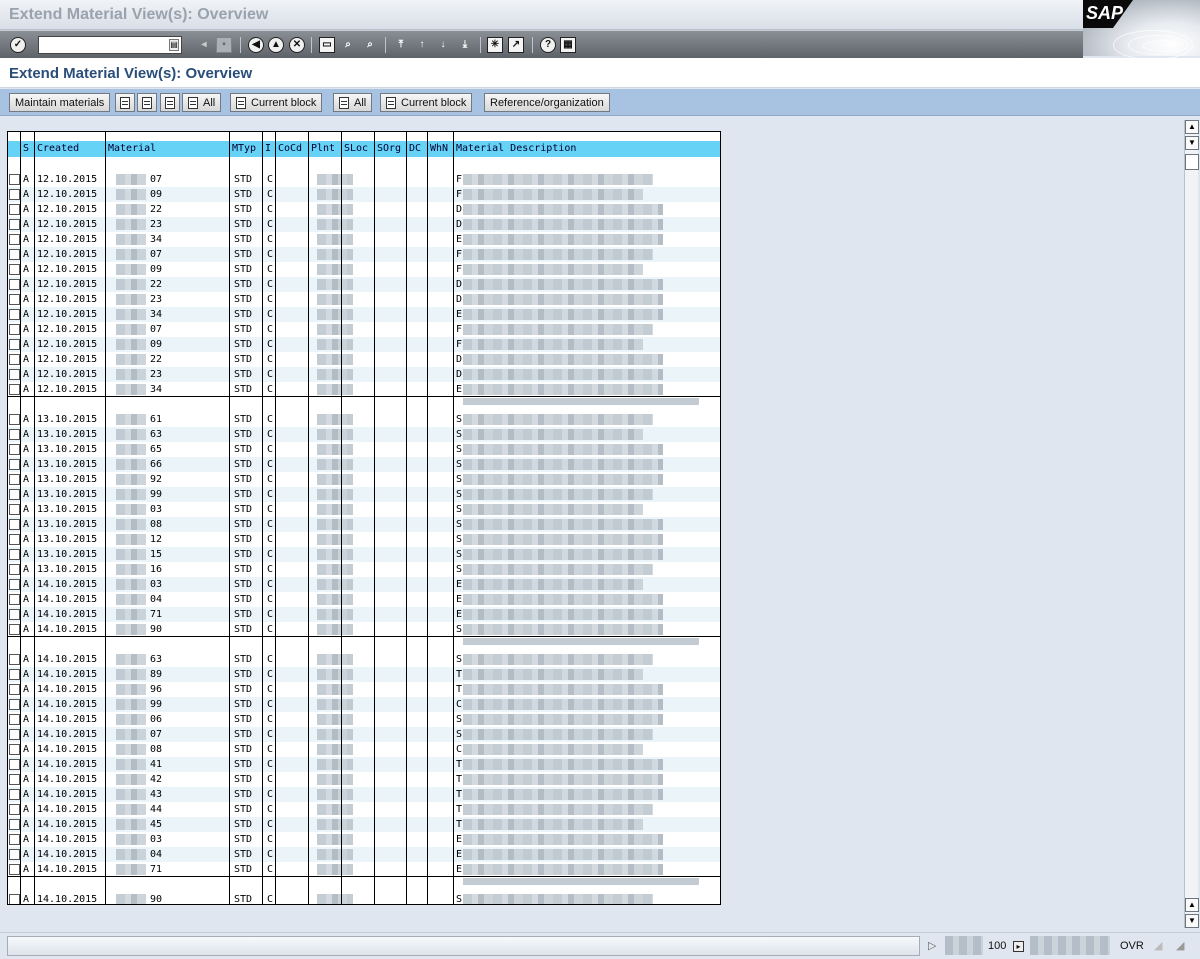  What do you see at coordinates (426, 102) in the screenshot?
I see `deselect-block-button: Current block` at bounding box center [426, 102].